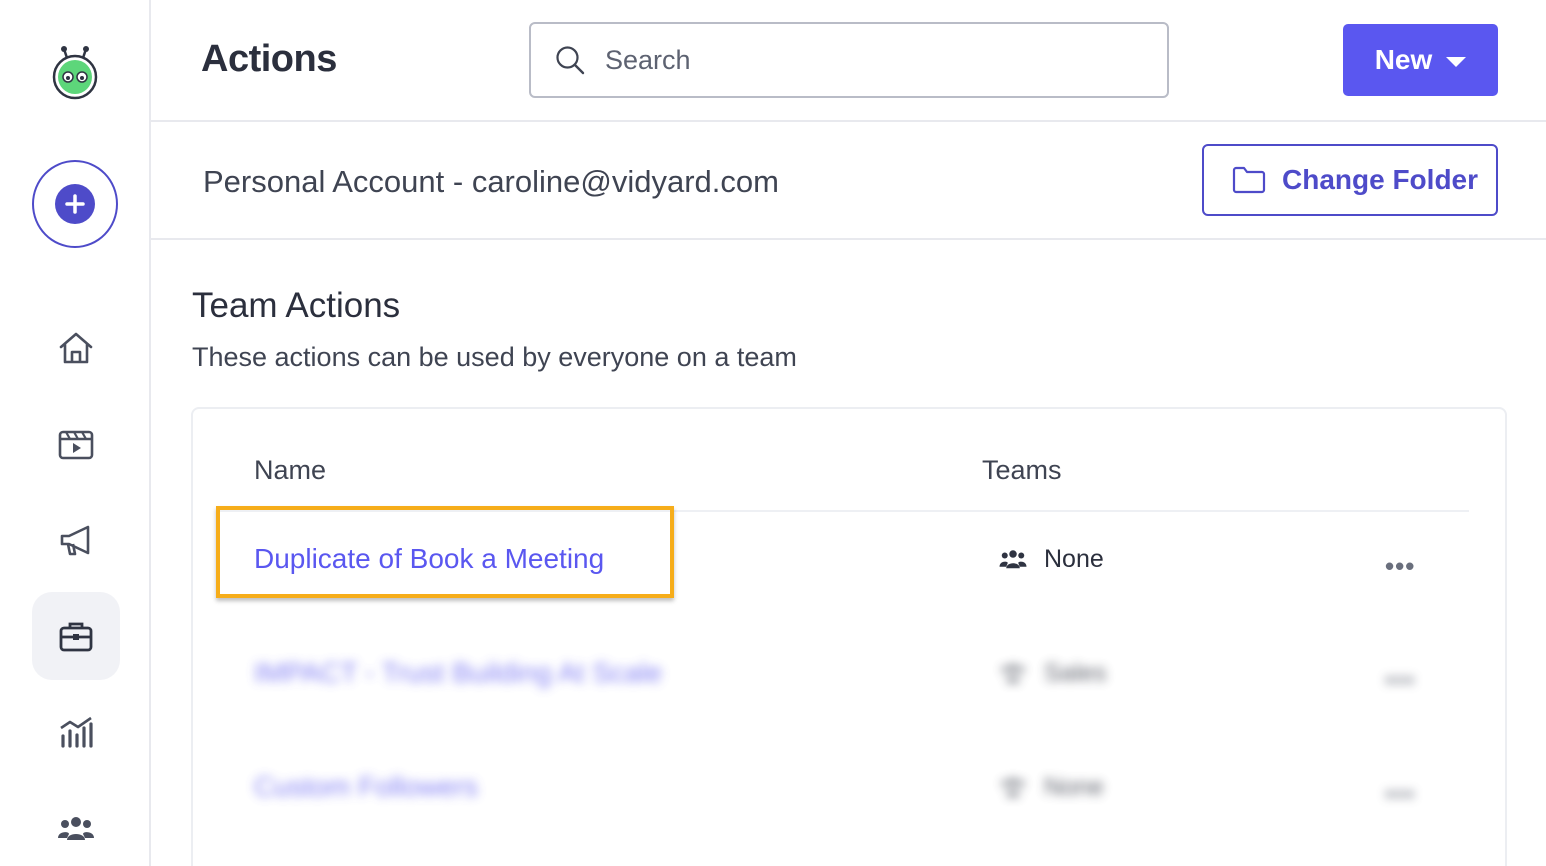 This screenshot has height=866, width=1546. I want to click on table-row: Duplicate of Book a Meeting None •••, so click(851, 569).